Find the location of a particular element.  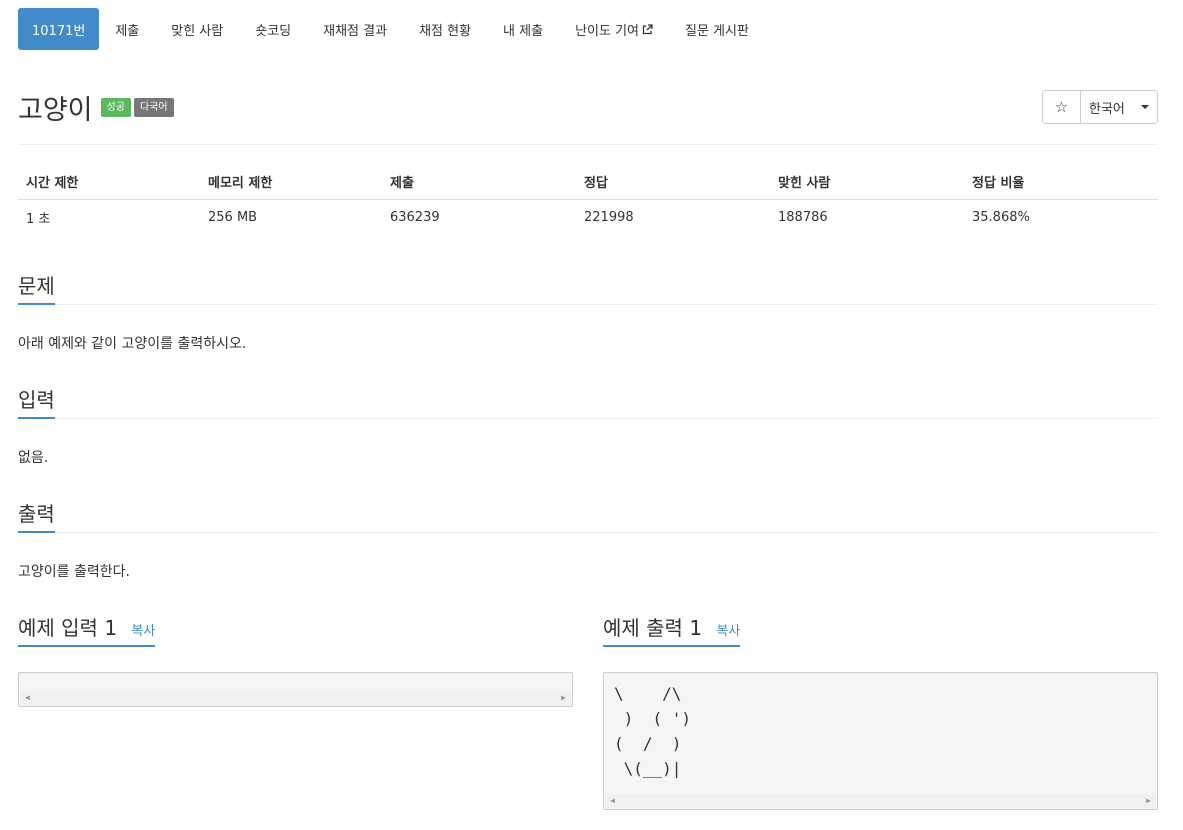

table-header: 맞힌 사람 is located at coordinates (804, 183).